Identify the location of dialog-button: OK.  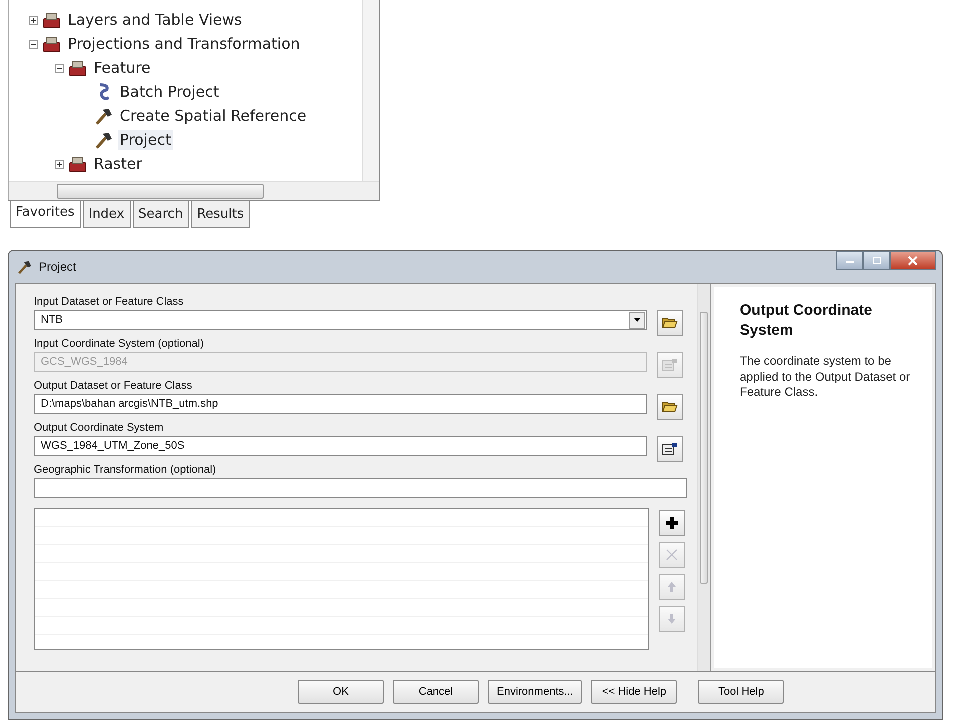
(341, 692).